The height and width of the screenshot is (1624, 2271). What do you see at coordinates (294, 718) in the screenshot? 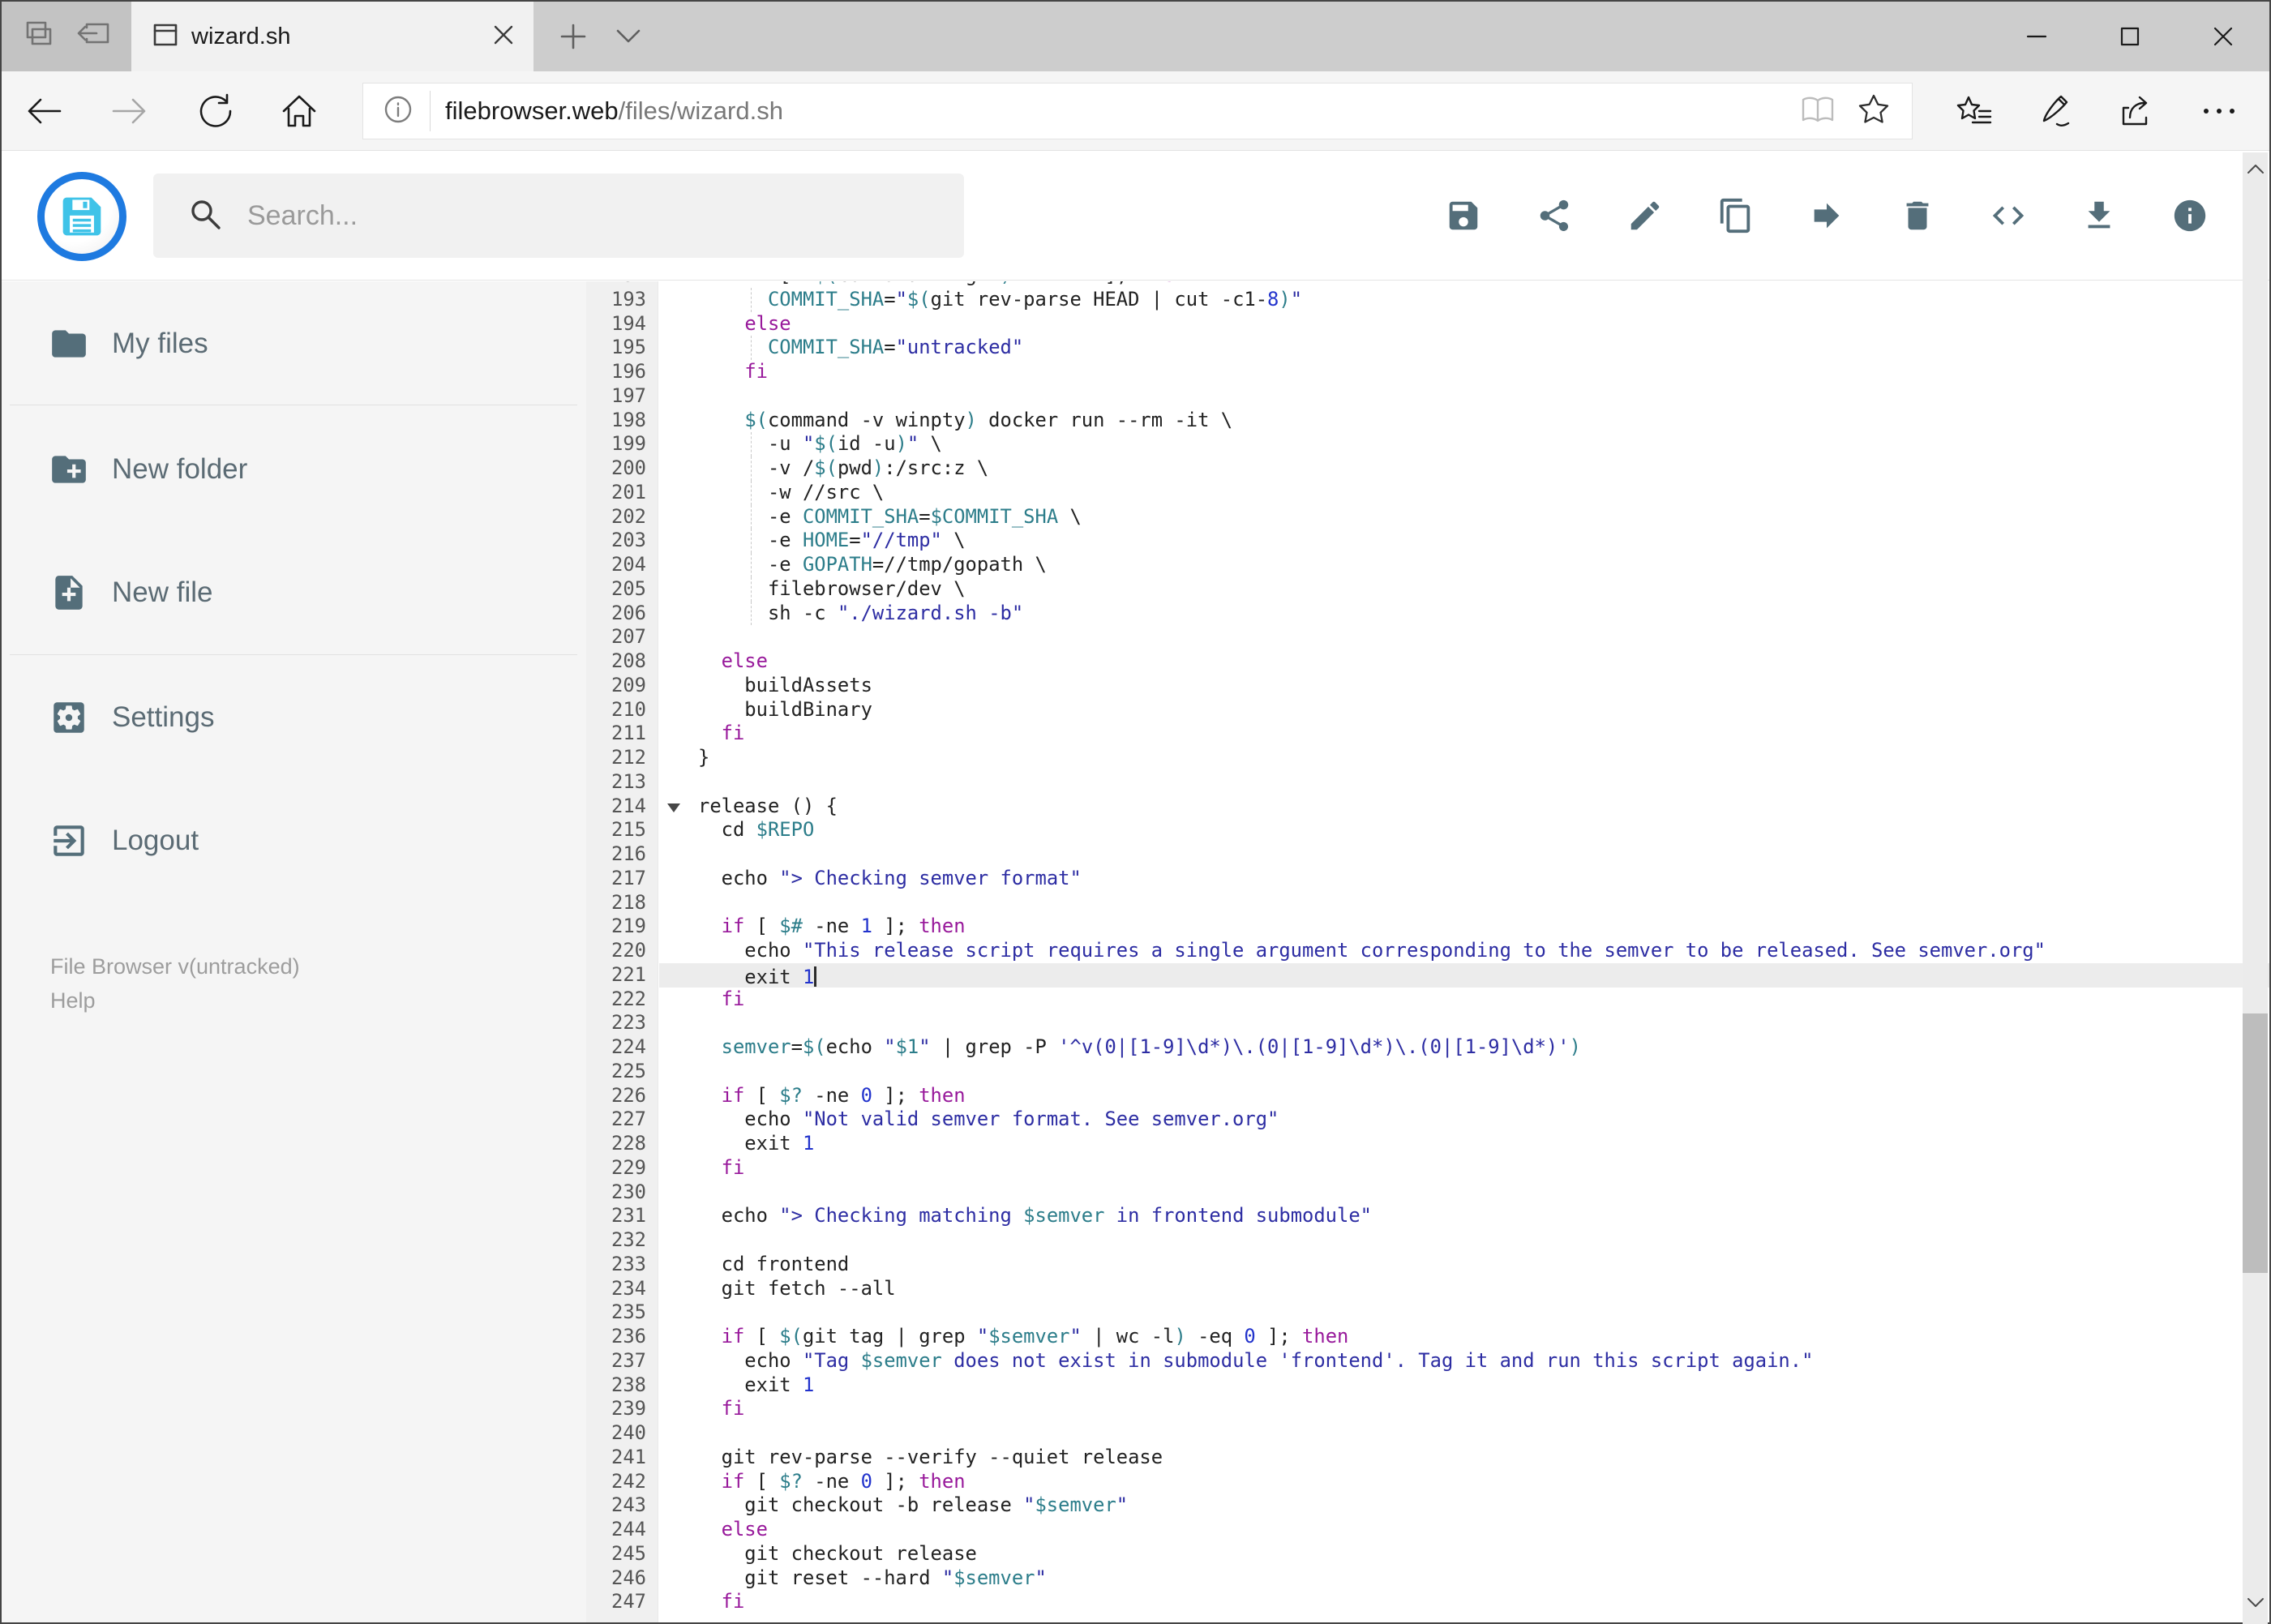
I see `sidebar-item-settings: Settings` at bounding box center [294, 718].